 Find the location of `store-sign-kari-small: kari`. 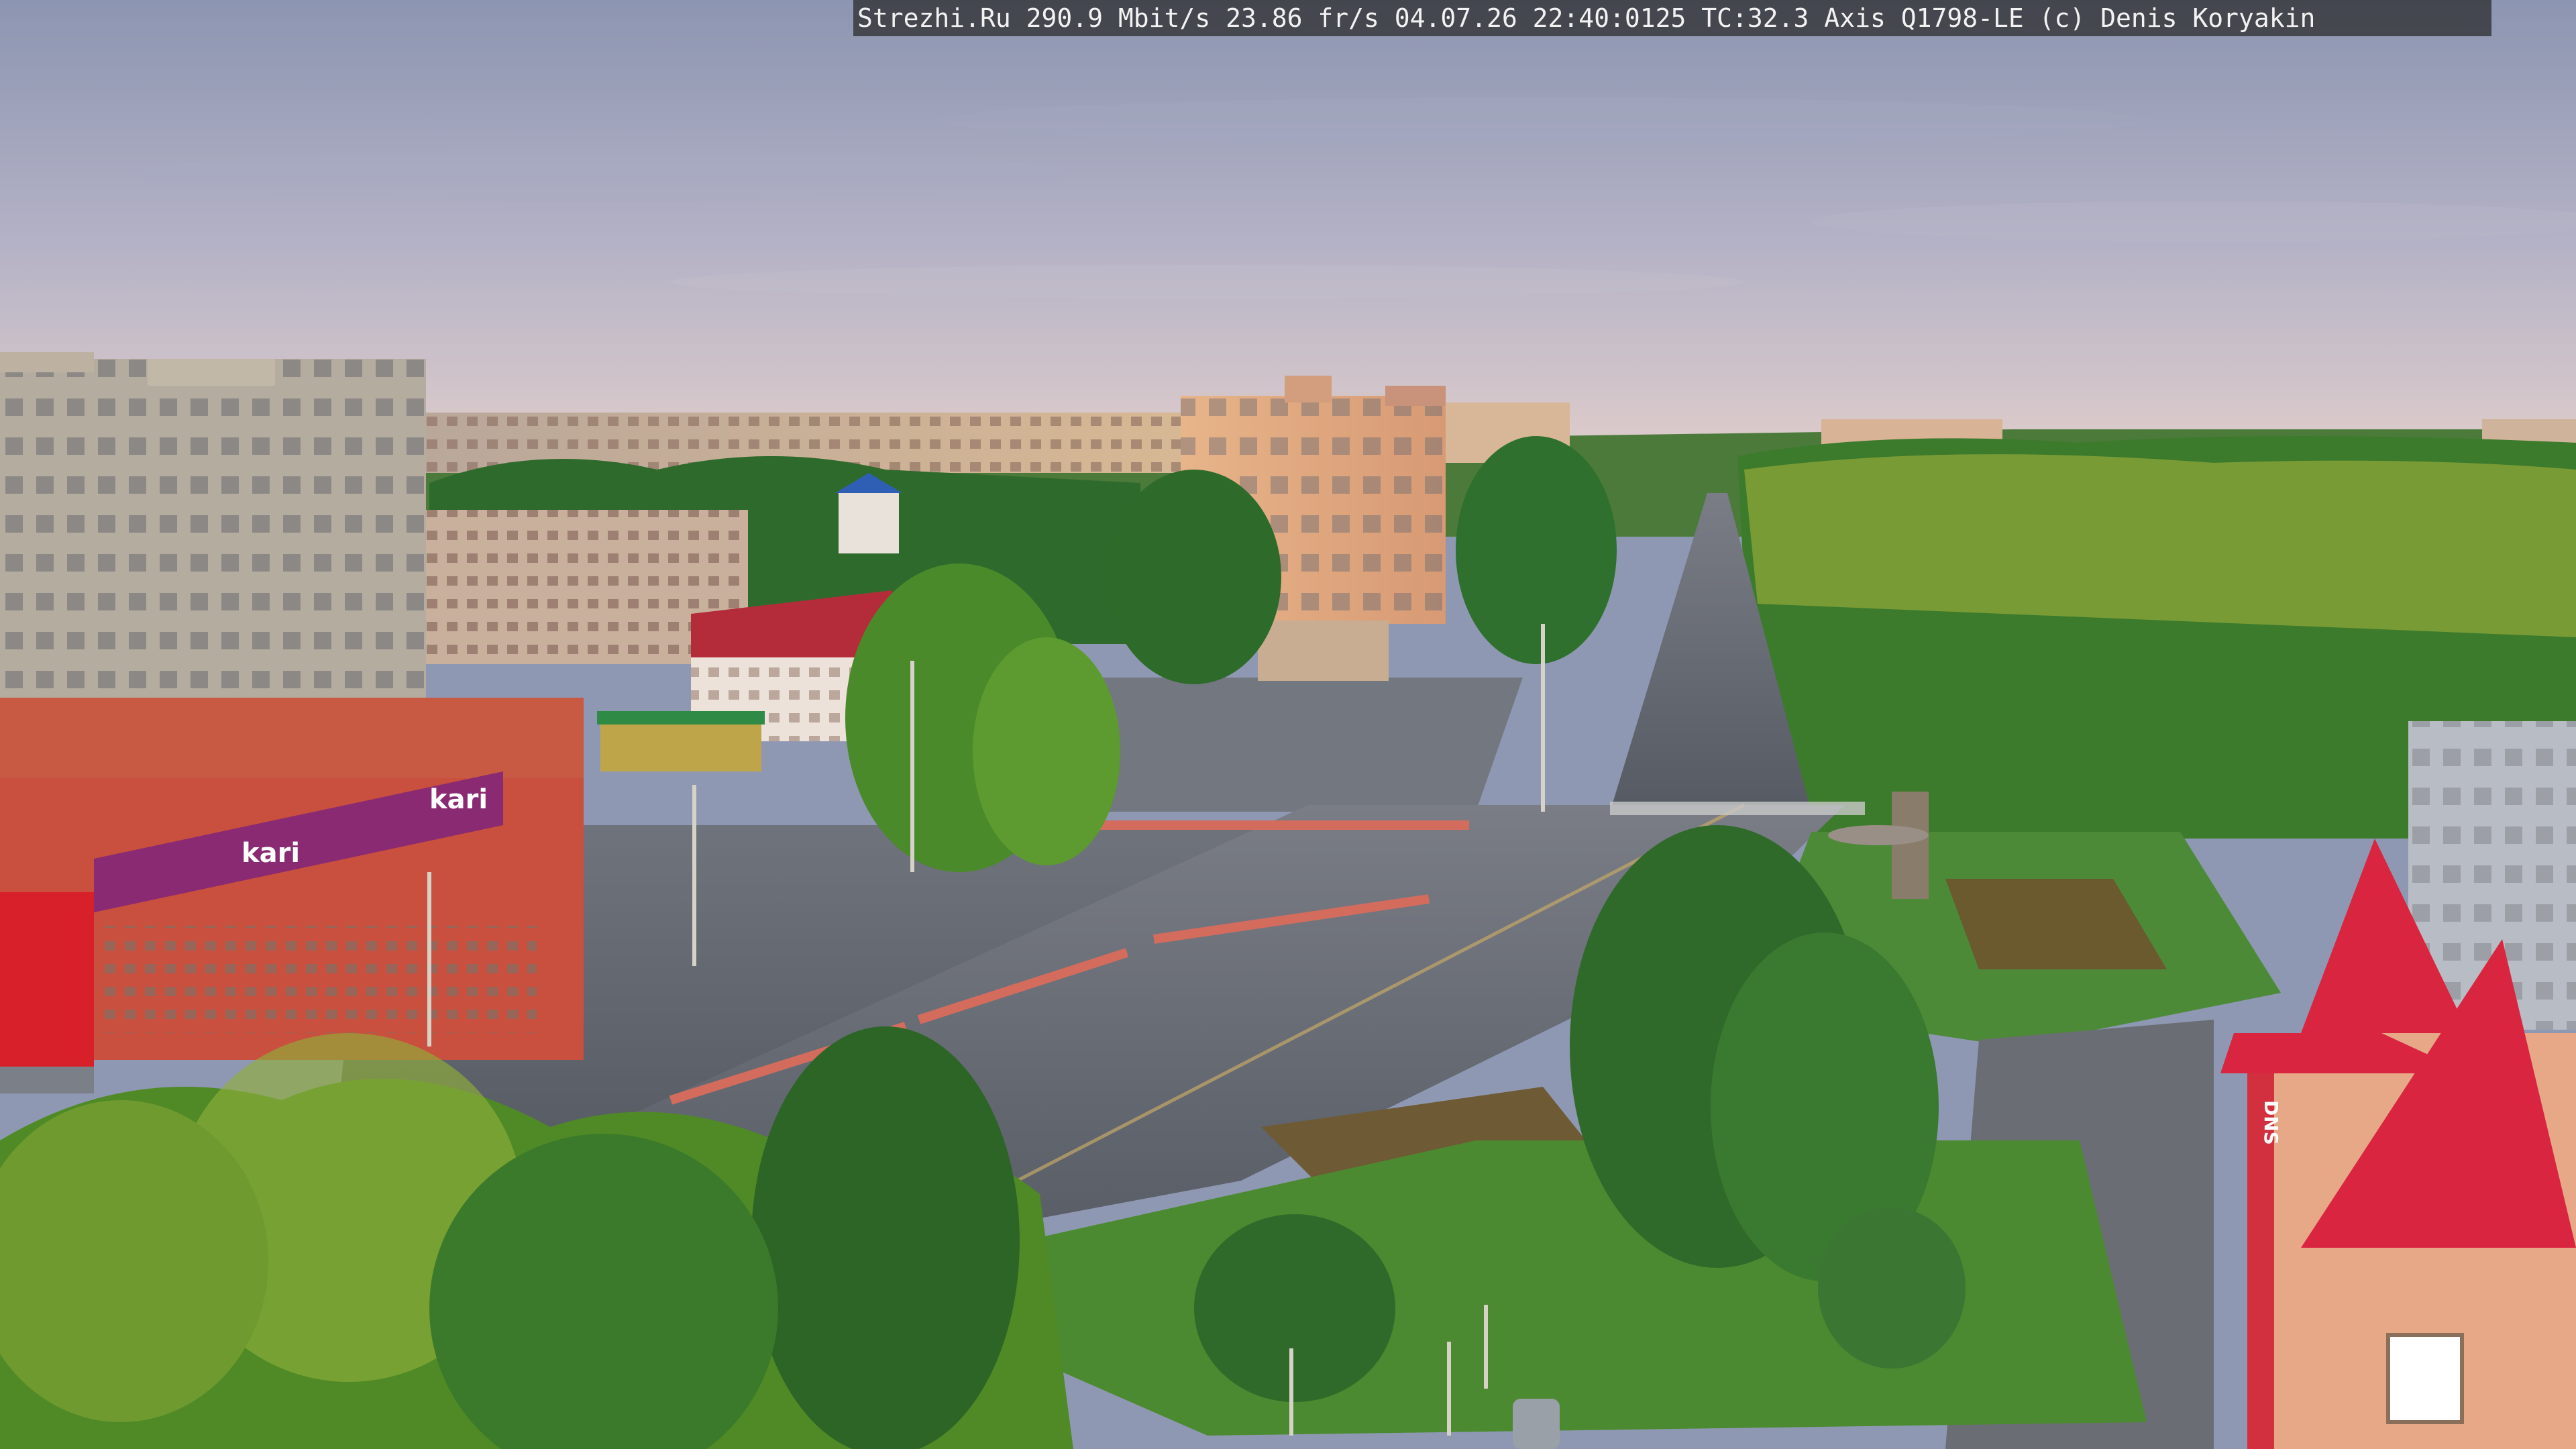

store-sign-kari-small: kari is located at coordinates (270, 853).